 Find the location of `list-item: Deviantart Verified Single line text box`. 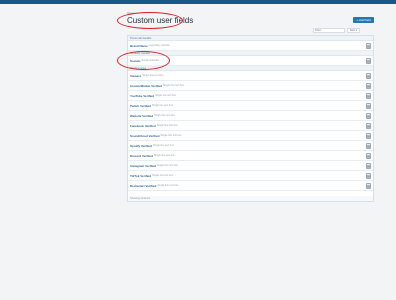

list-item: Deviantart Verified Single line text box is located at coordinates (250, 186).